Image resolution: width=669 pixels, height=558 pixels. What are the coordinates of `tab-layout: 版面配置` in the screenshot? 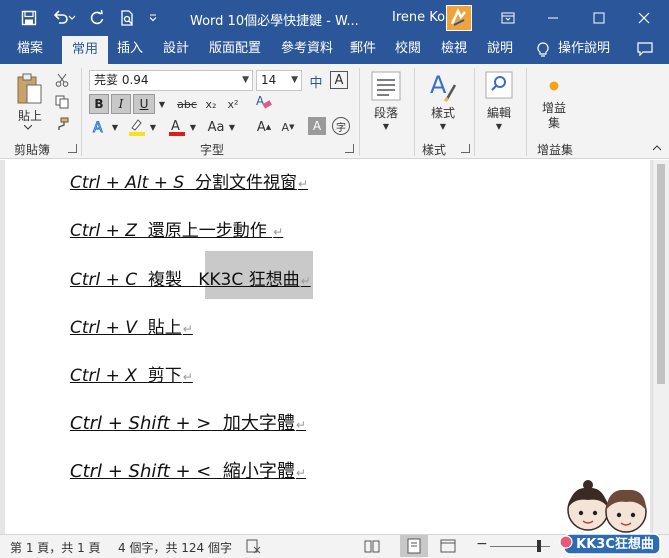 It's located at (235, 50).